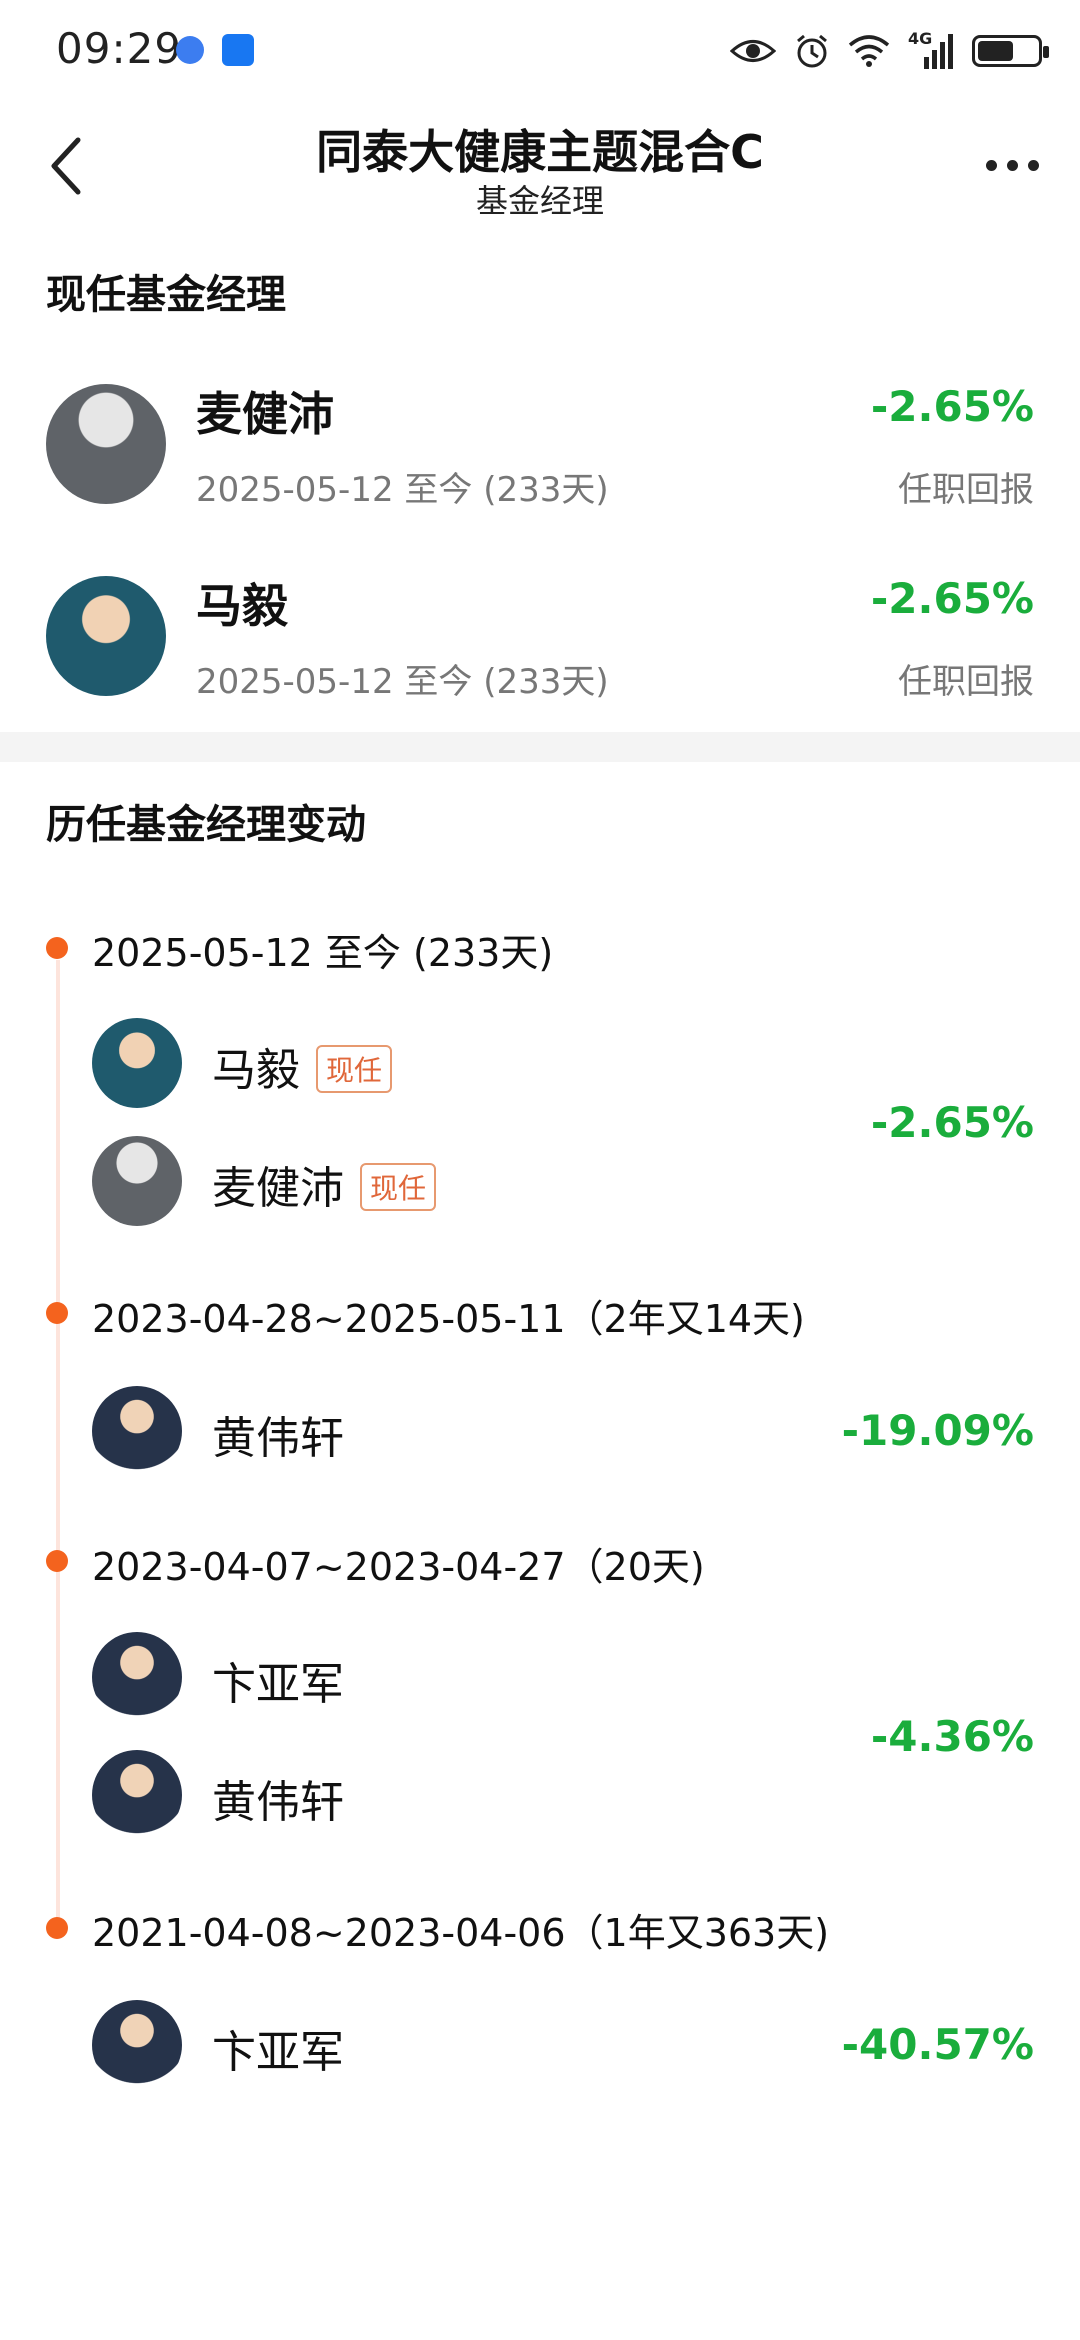 This screenshot has height=2340, width=1080. I want to click on notification-app-icon, so click(238, 50).